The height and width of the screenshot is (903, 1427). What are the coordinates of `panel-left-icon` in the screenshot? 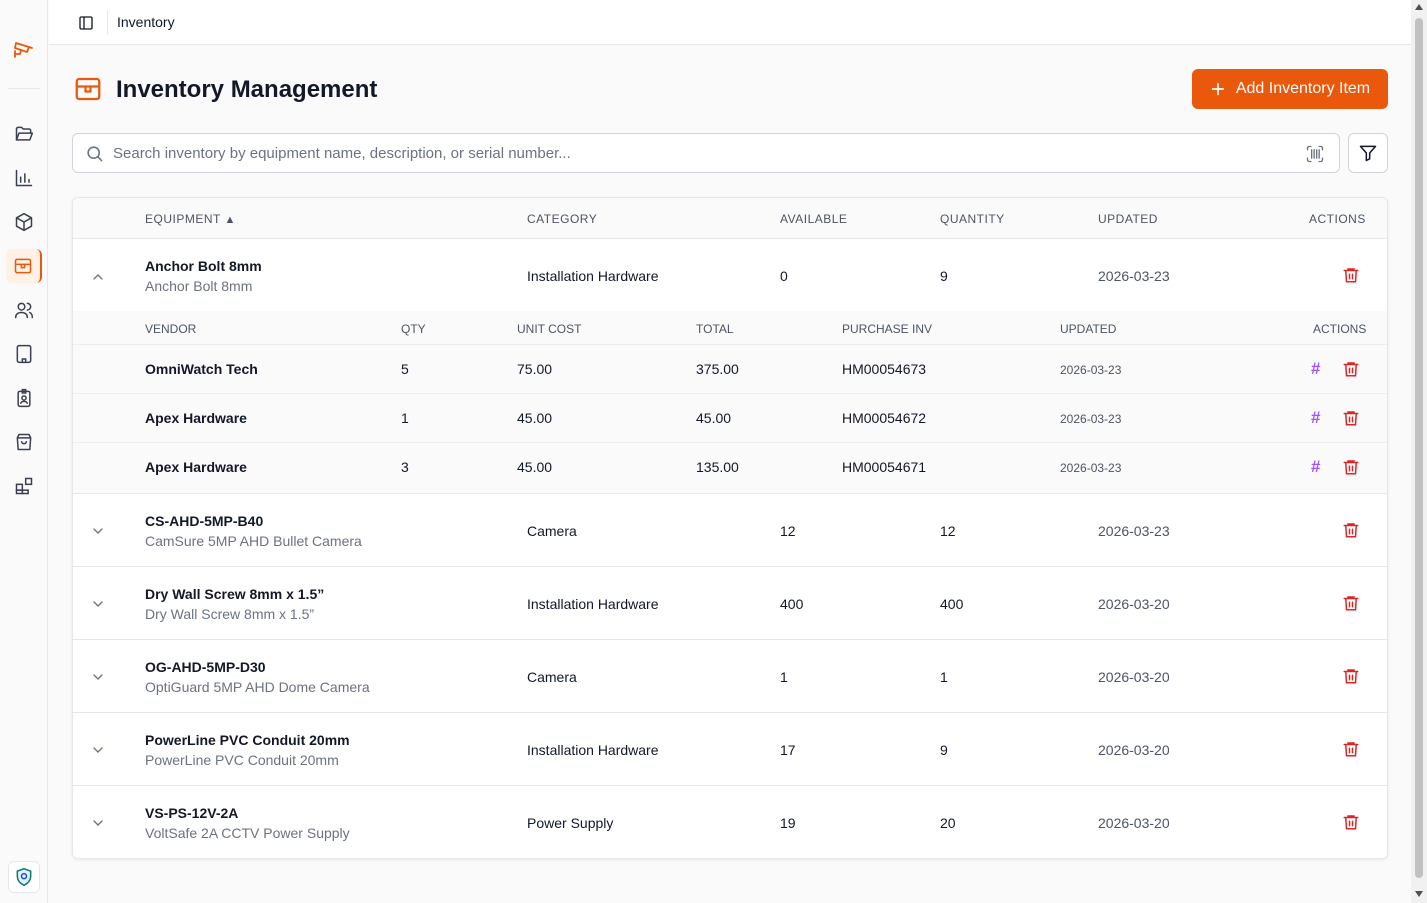 It's located at (86, 23).